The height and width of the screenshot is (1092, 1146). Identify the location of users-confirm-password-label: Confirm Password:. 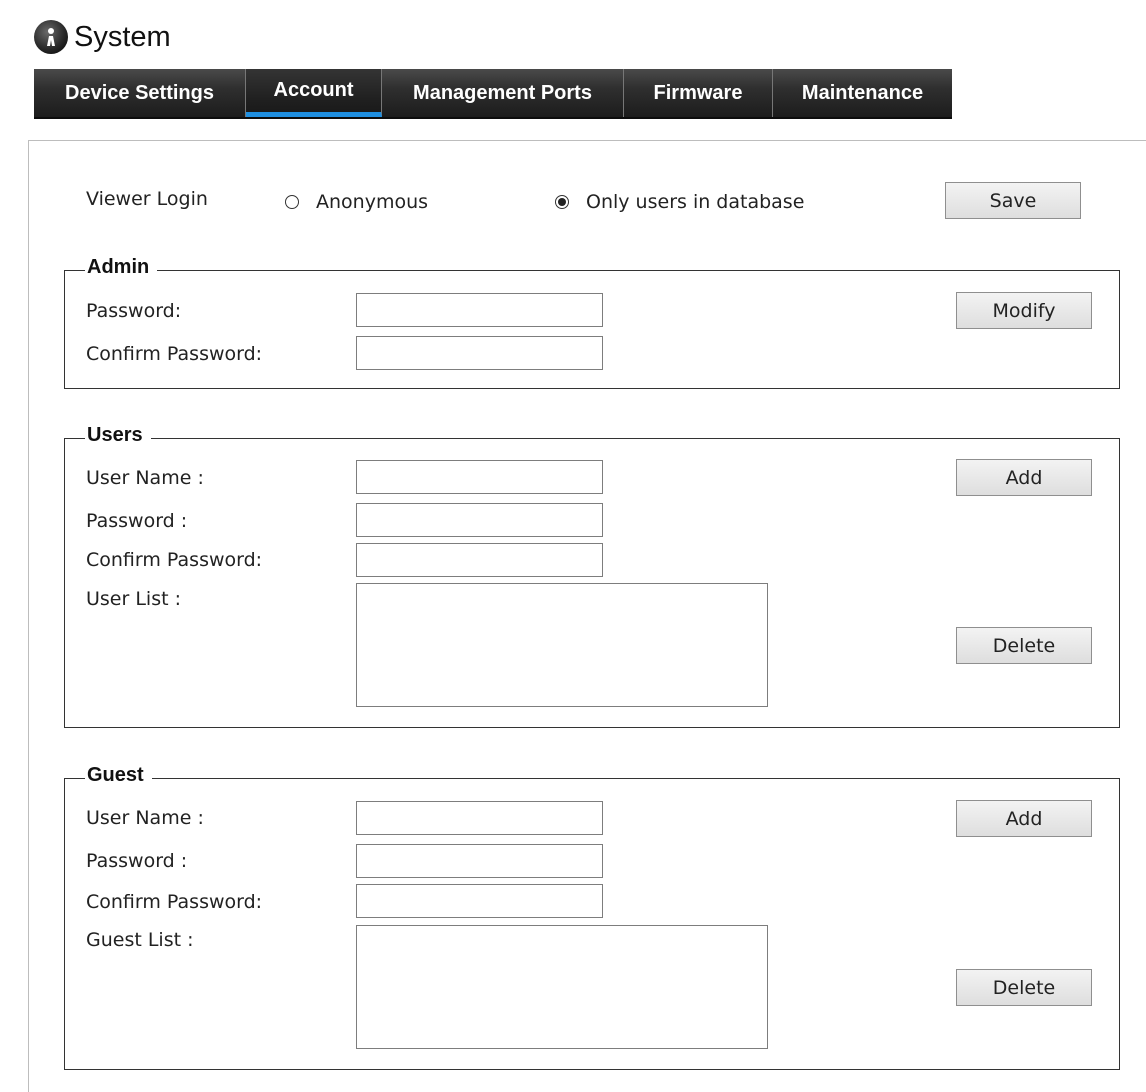
(174, 560).